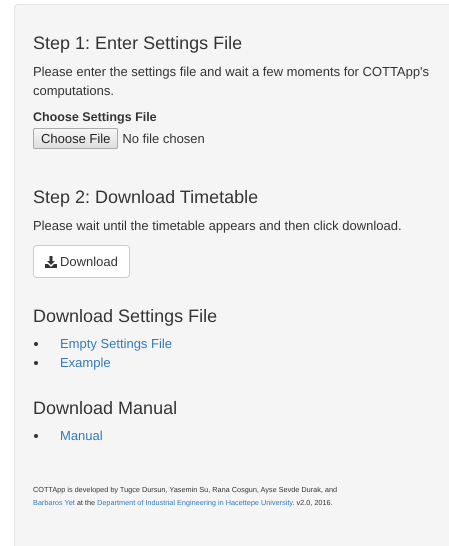 The width and height of the screenshot is (449, 546). Describe the element at coordinates (85, 362) in the screenshot. I see `download-link: Example` at that location.